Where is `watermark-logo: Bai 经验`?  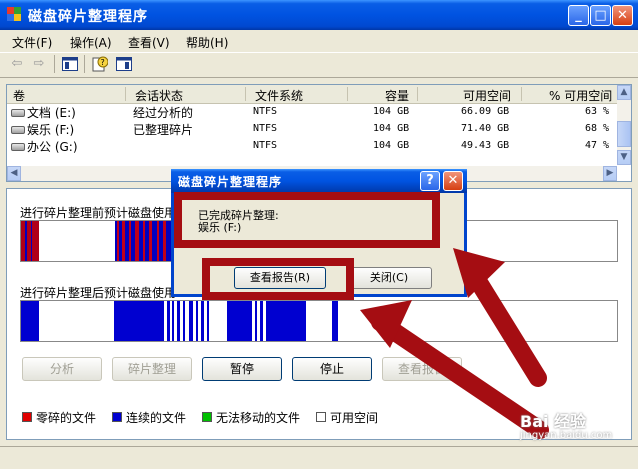 watermark-logo: Bai 经验 is located at coordinates (553, 421).